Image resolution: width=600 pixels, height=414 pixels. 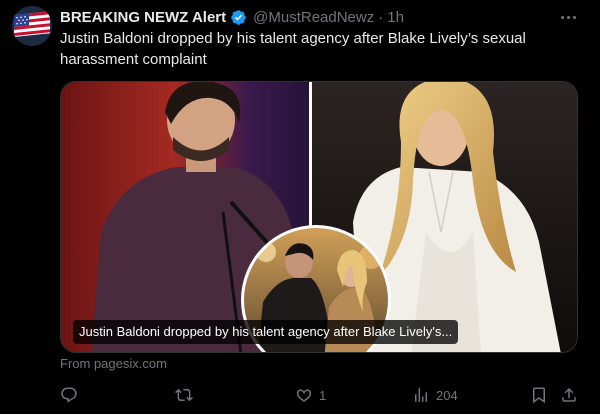 I want to click on share-icon, so click(x=569, y=394).